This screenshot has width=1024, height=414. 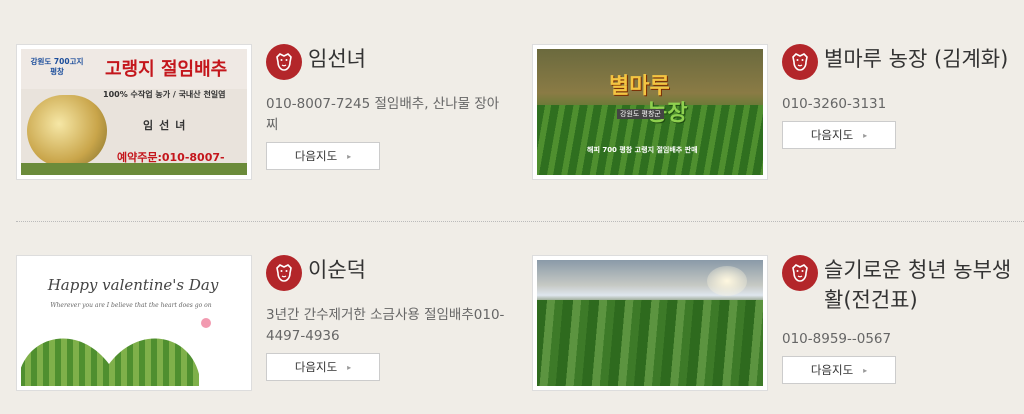 I want to click on thumbnail-image: 별마루 농장 강원도 평창군 해피 700 평창 고랭지 절임배추 판매, so click(x=650, y=112).